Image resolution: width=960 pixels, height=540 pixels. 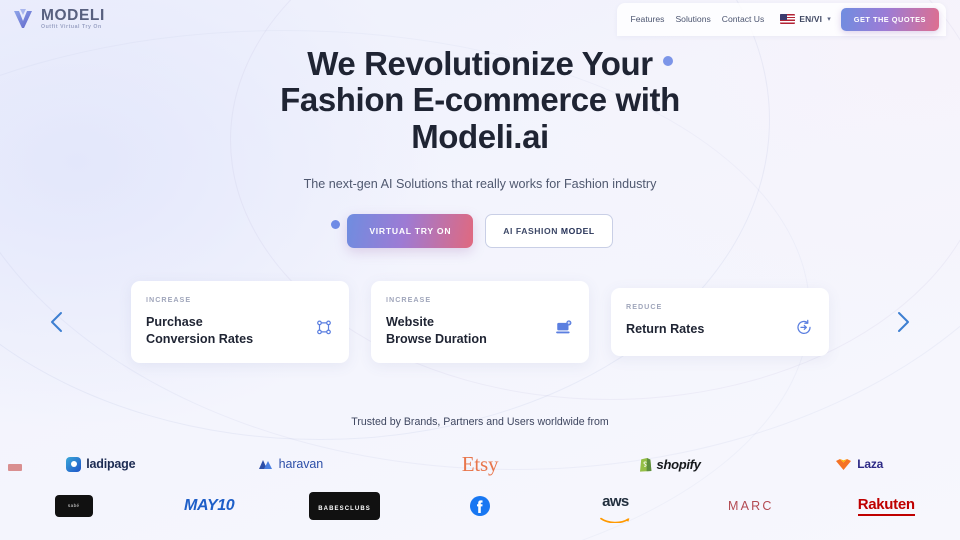 I want to click on sabe-wordmark: sabé, so click(x=73, y=505).